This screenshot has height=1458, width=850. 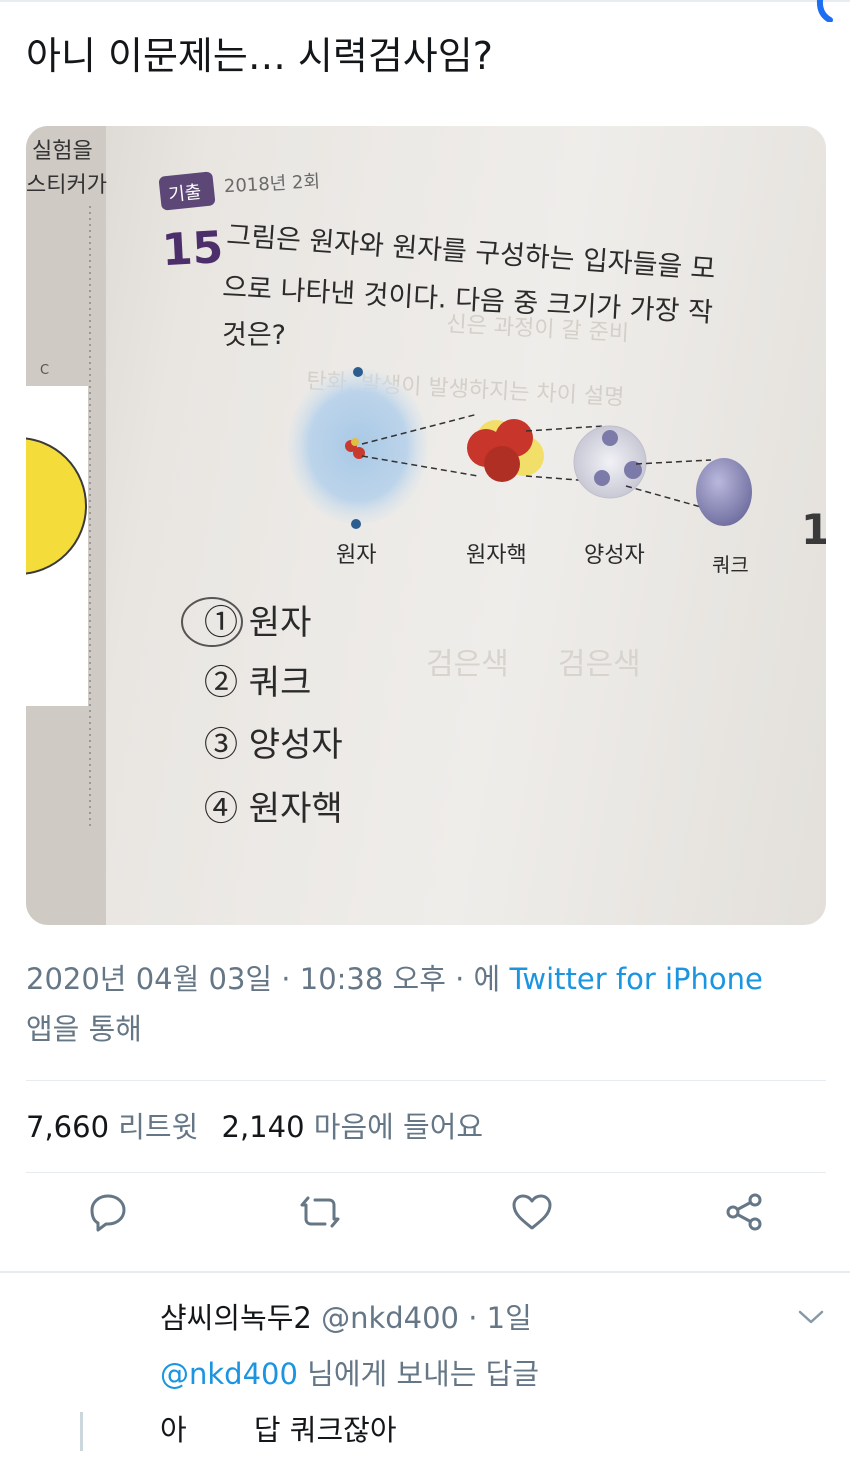 What do you see at coordinates (813, 529) in the screenshot?
I see `side-number: 1` at bounding box center [813, 529].